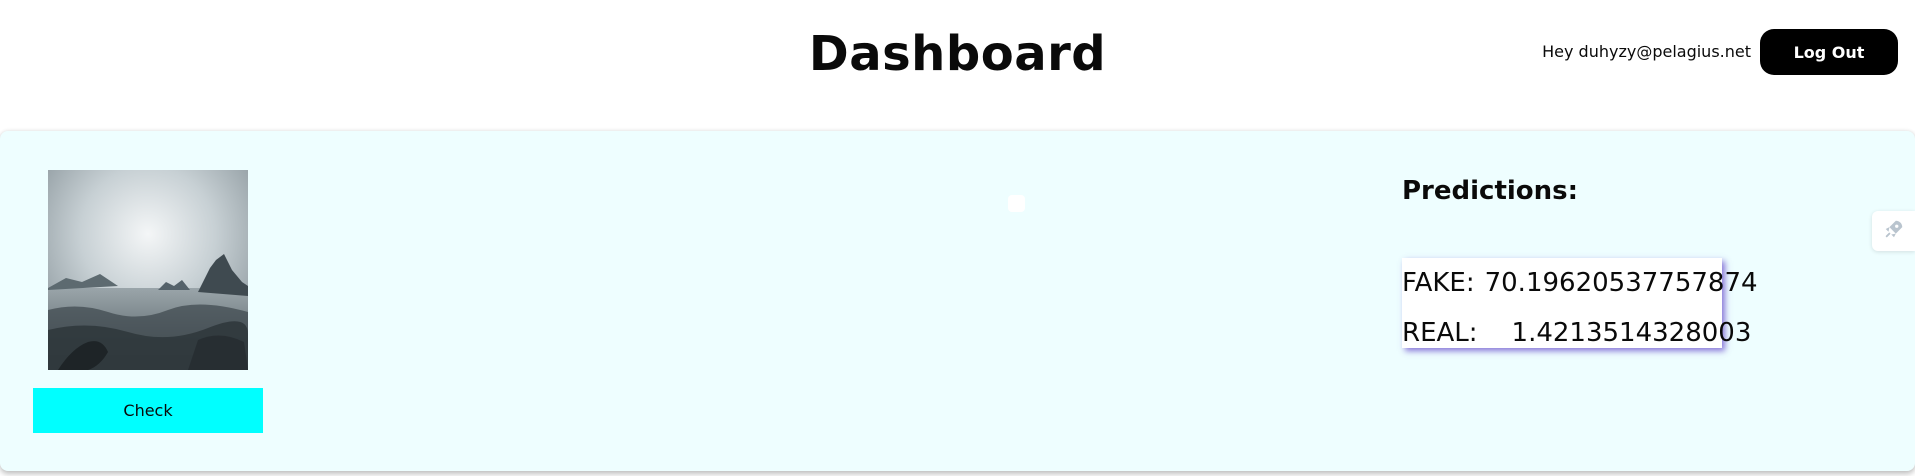  What do you see at coordinates (1646, 51) in the screenshot?
I see `user-greeting: Hey duhyzy@pelagius.net` at bounding box center [1646, 51].